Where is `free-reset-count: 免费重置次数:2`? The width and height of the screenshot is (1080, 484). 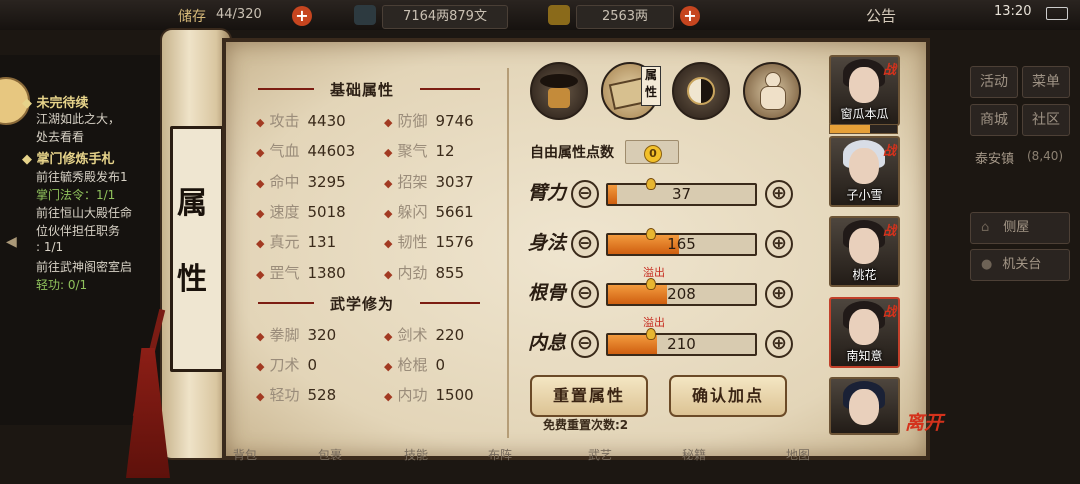 free-reset-count: 免费重置次数:2 is located at coordinates (586, 425).